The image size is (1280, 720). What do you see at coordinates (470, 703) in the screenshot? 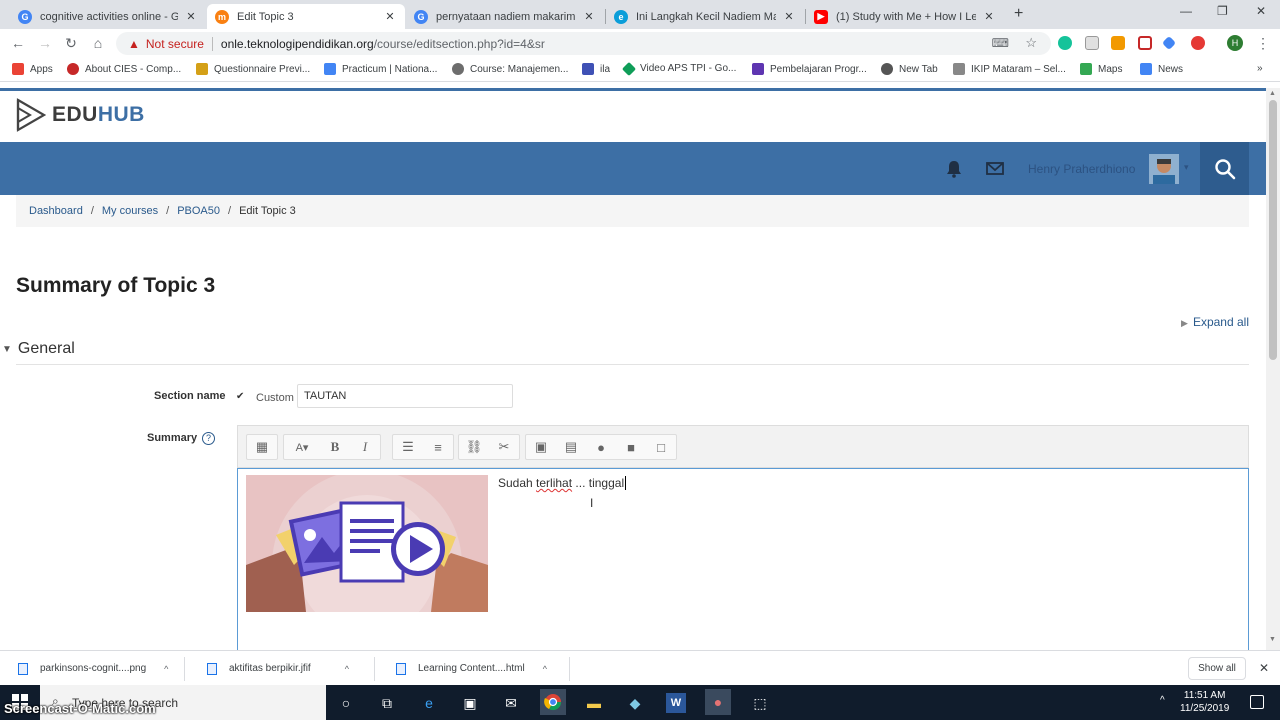
I see `store-icon: ▣` at bounding box center [470, 703].